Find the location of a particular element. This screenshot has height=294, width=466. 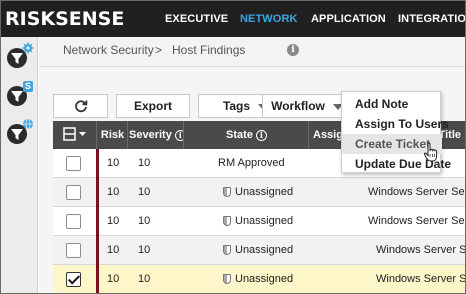

list-select-icon is located at coordinates (74, 134).